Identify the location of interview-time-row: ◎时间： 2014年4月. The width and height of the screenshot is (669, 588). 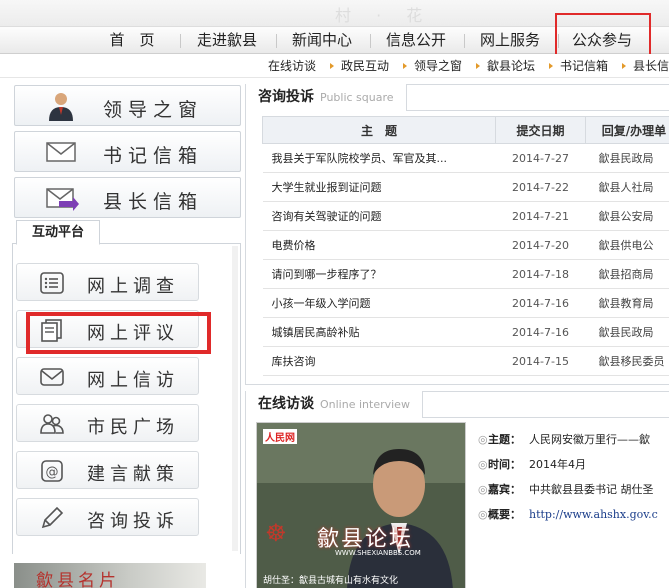
(532, 464).